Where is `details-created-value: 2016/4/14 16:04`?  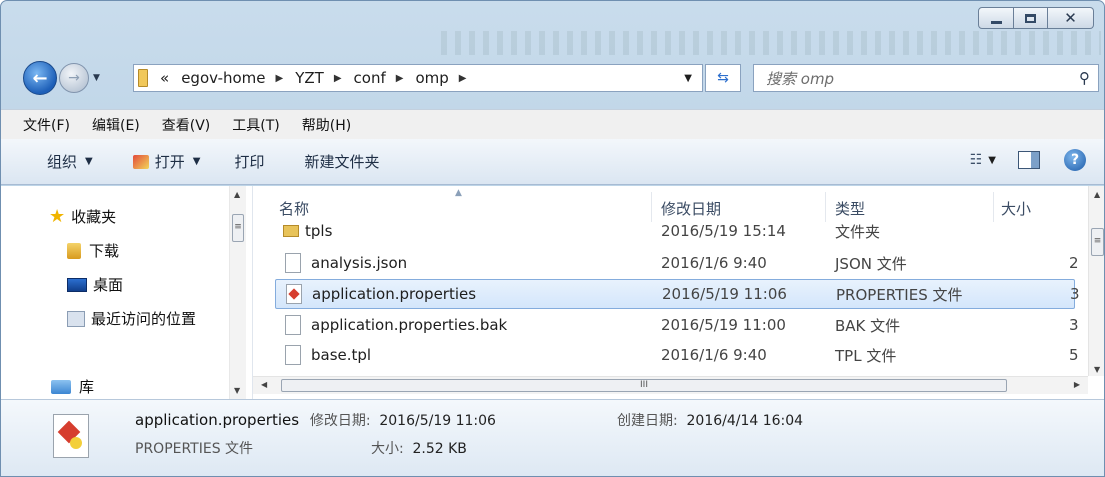
details-created-value: 2016/4/14 16:04 is located at coordinates (745, 421).